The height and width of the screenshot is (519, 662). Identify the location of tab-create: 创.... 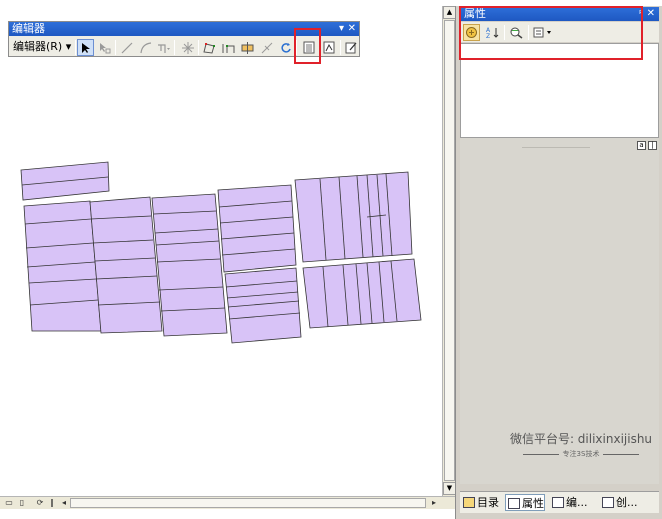
(619, 502).